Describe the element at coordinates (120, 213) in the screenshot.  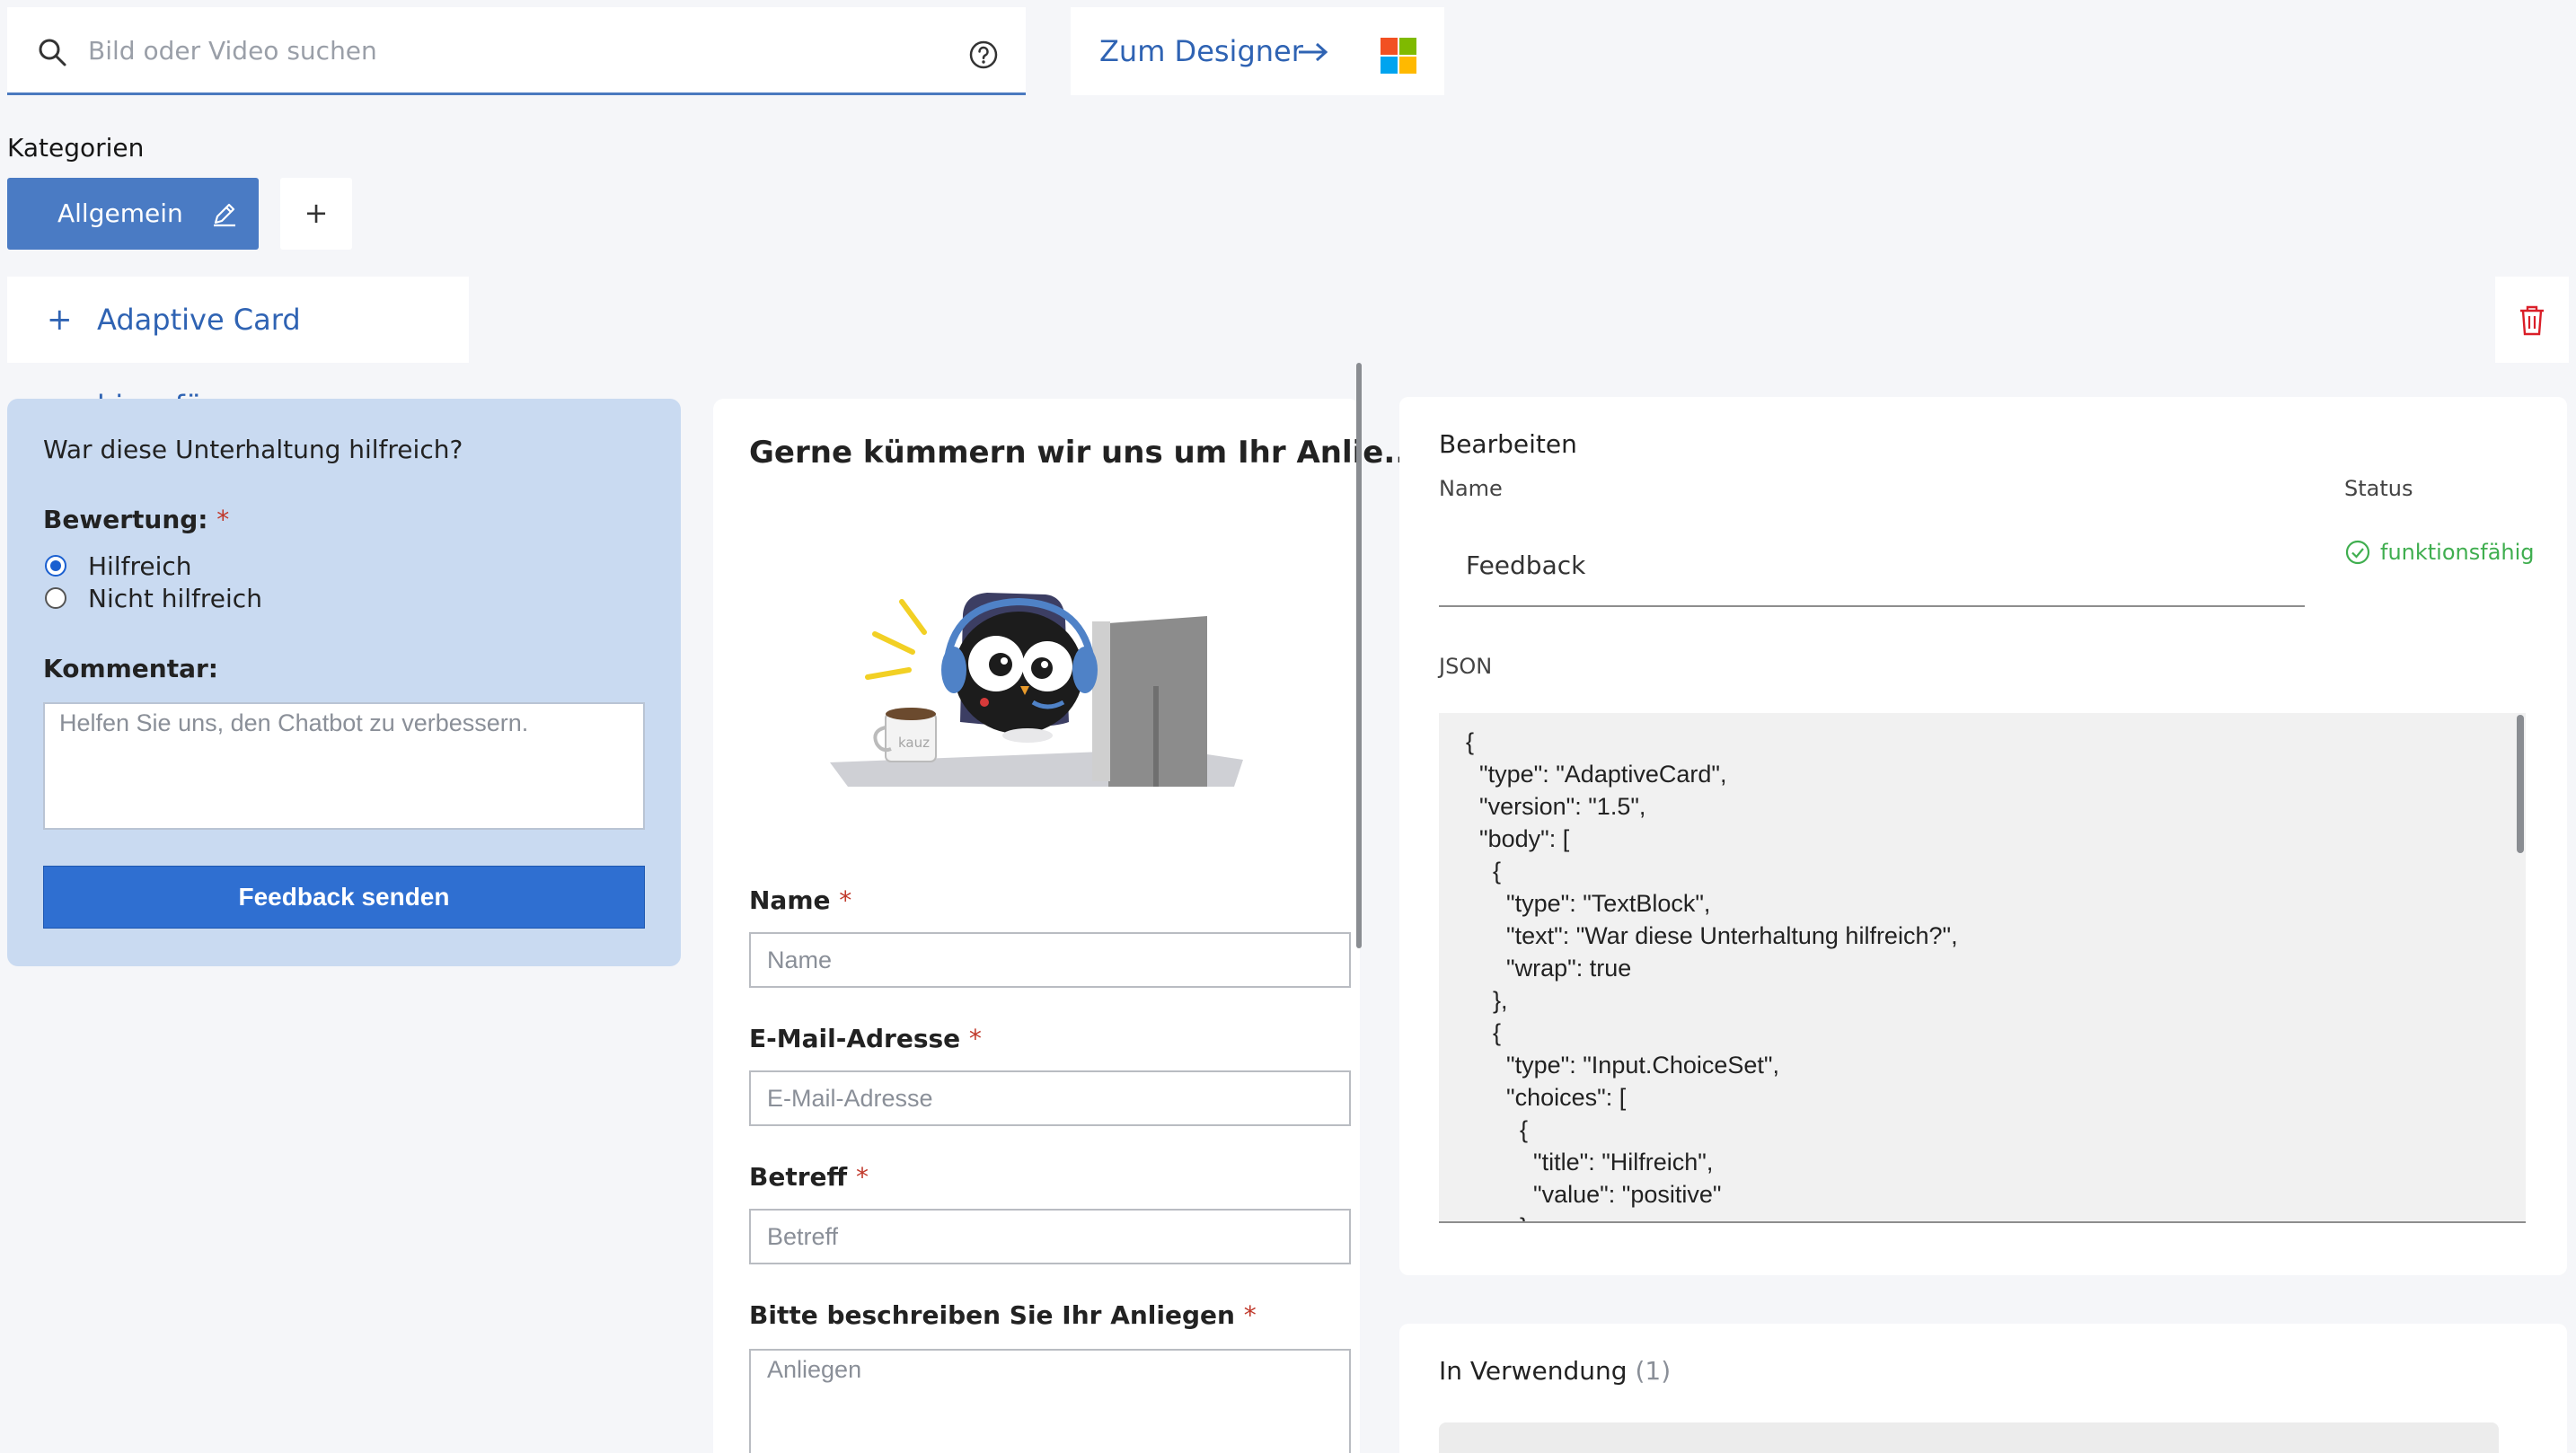
I see `category-chip-label: Allgemein` at that location.